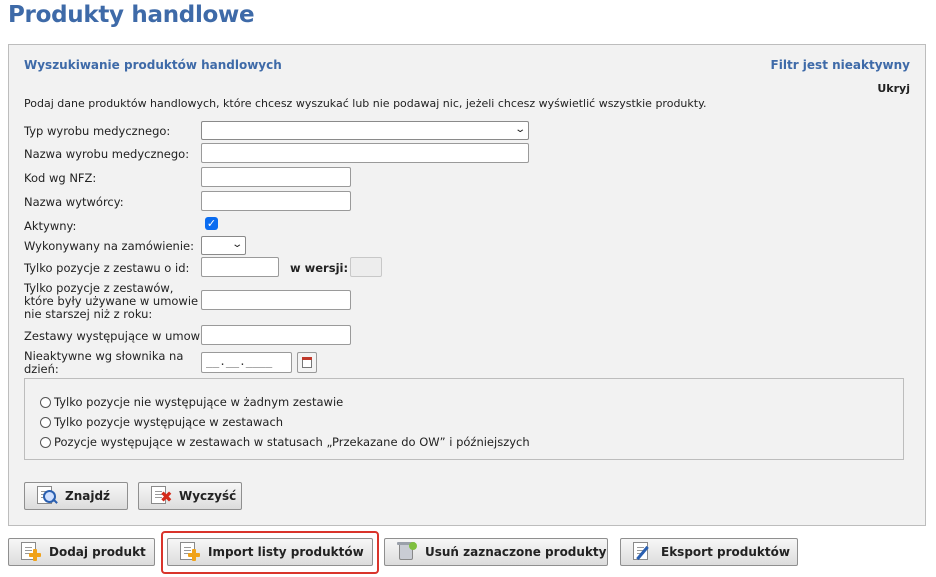  Describe the element at coordinates (276, 201) in the screenshot. I see `nazwa-wytworcy-input` at that location.